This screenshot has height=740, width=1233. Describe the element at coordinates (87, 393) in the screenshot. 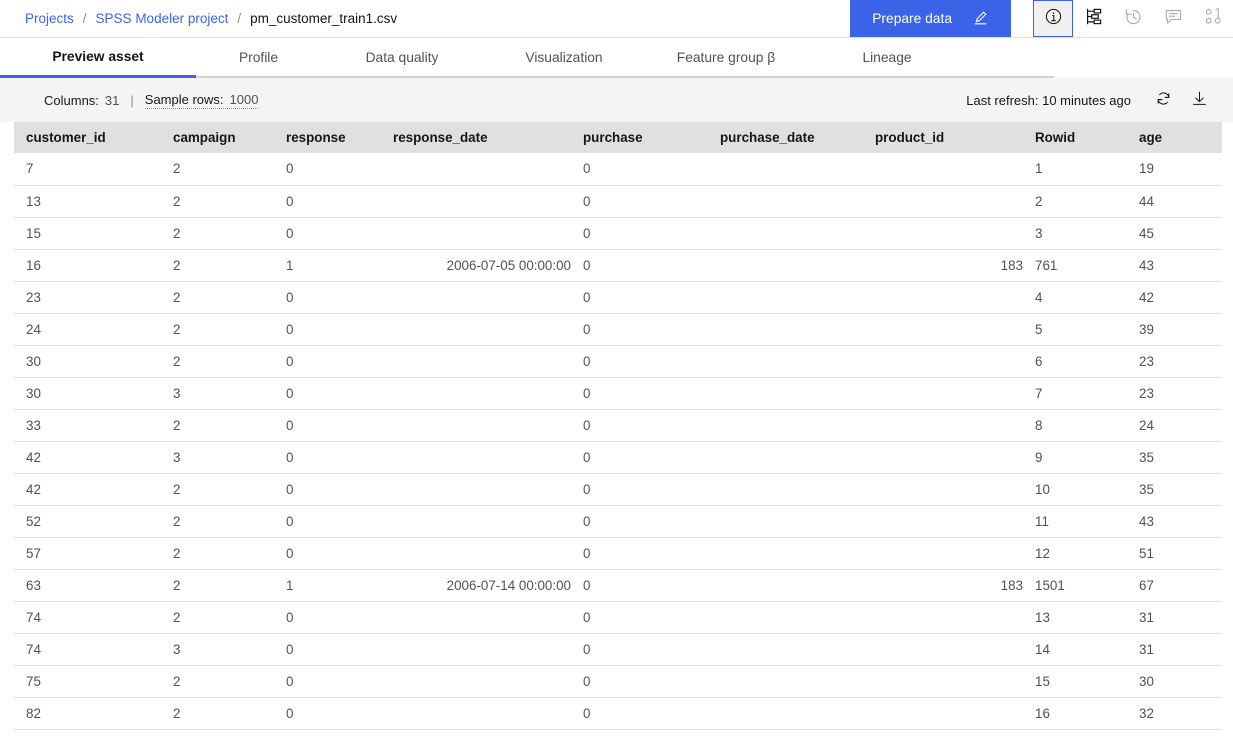

I see `cell-customer_id: 30` at that location.